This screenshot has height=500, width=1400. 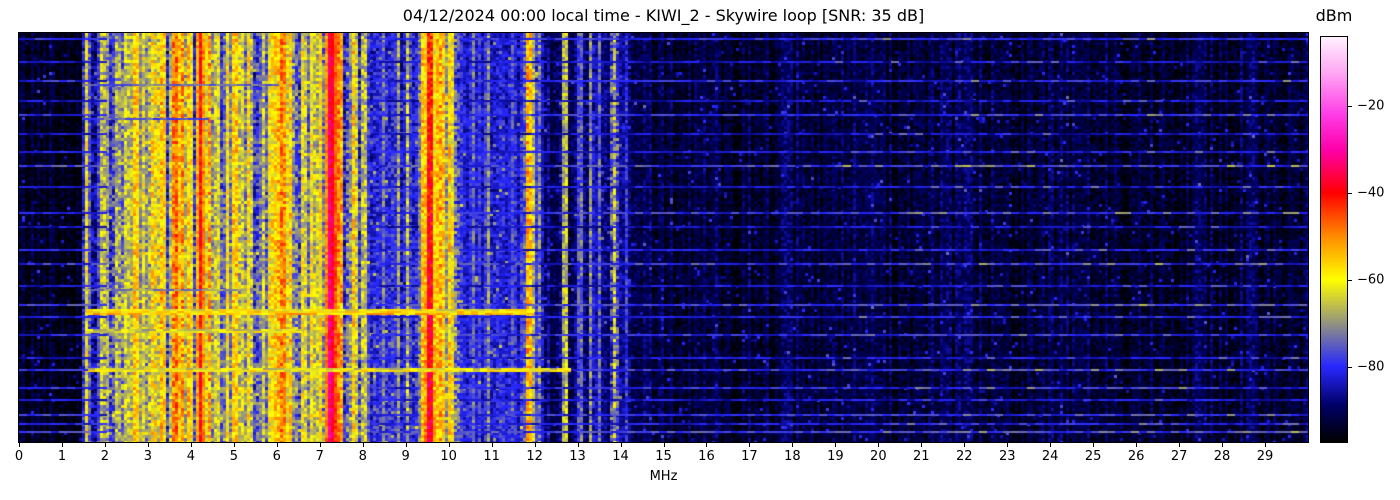 What do you see at coordinates (921, 456) in the screenshot?
I see `x-tick-label: 21` at bounding box center [921, 456].